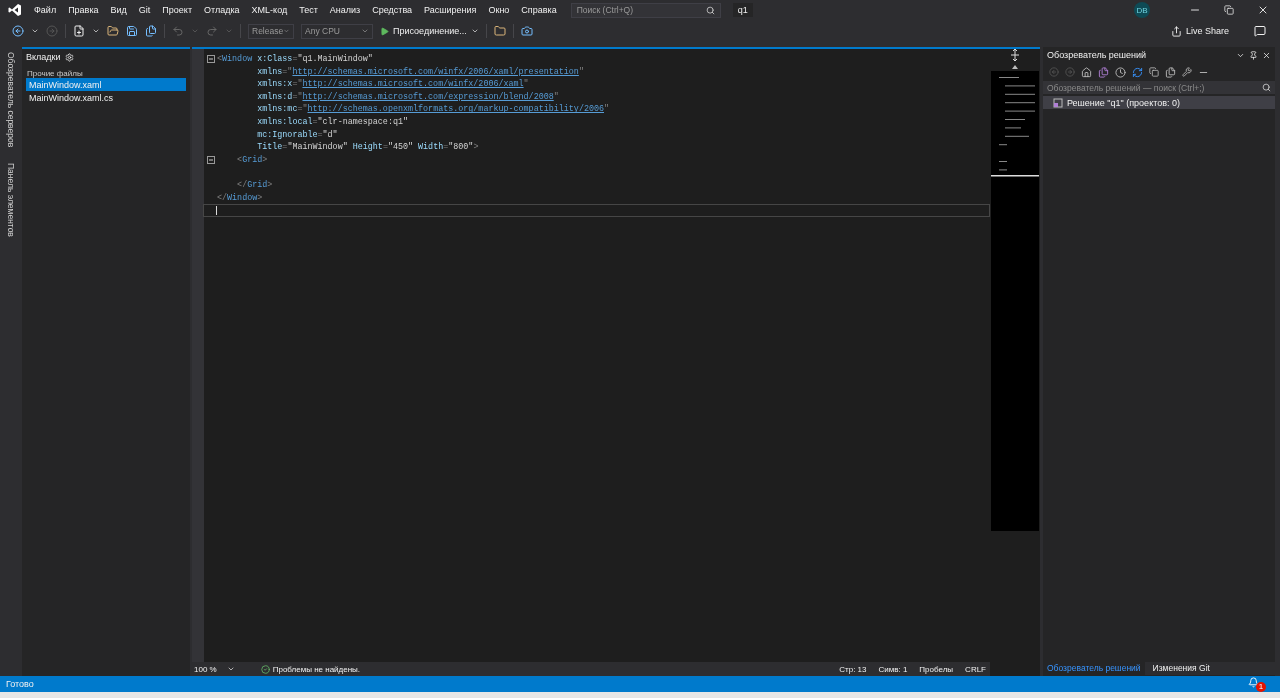  What do you see at coordinates (269, 10) in the screenshot?
I see `menu-item: XML-код` at bounding box center [269, 10].